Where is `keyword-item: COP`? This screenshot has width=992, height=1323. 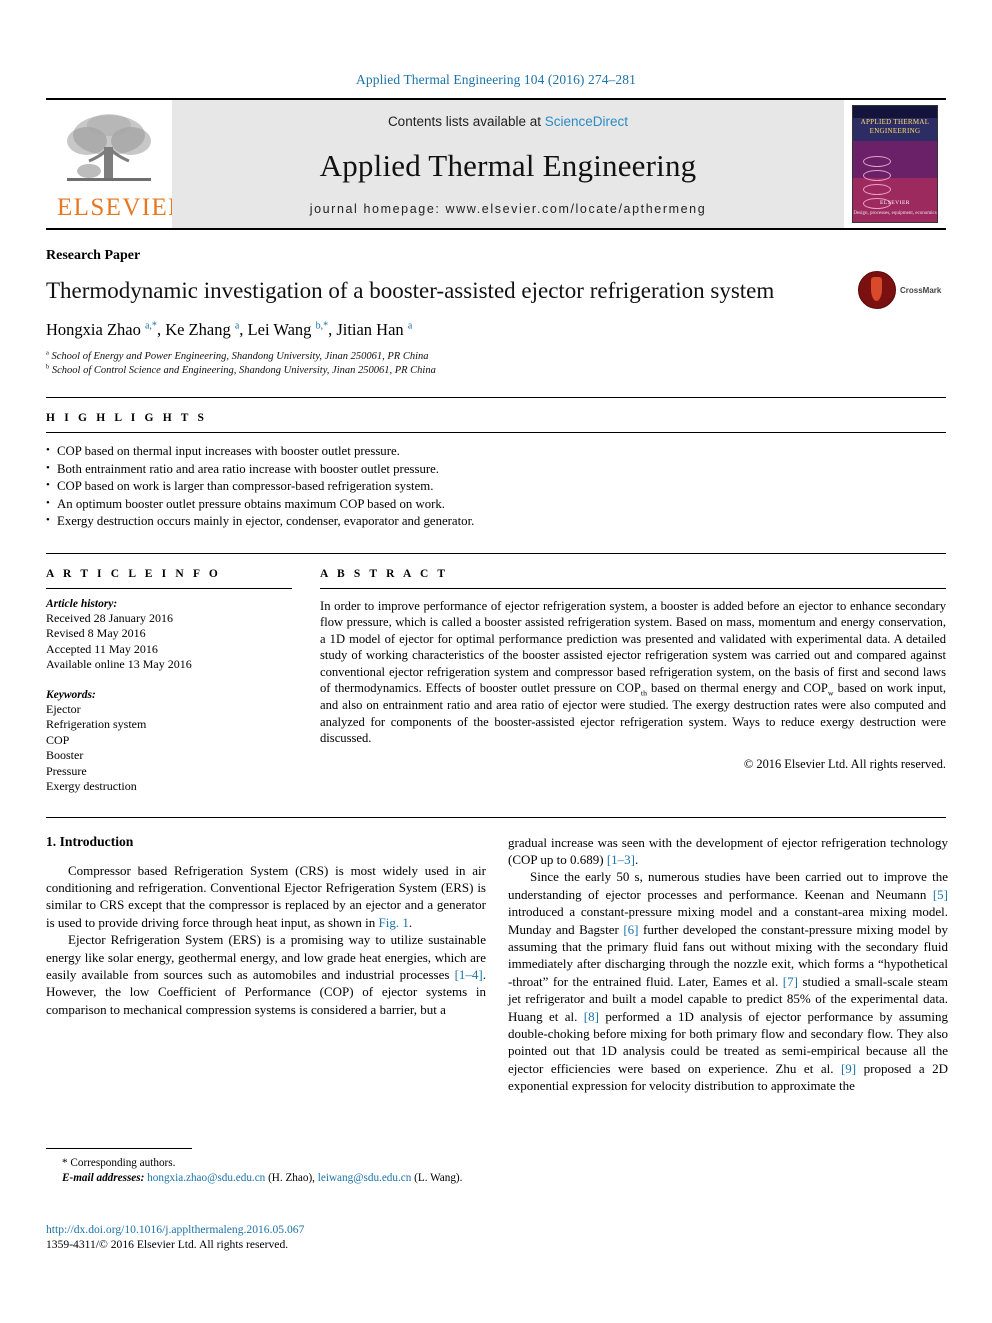 keyword-item: COP is located at coordinates (58, 739).